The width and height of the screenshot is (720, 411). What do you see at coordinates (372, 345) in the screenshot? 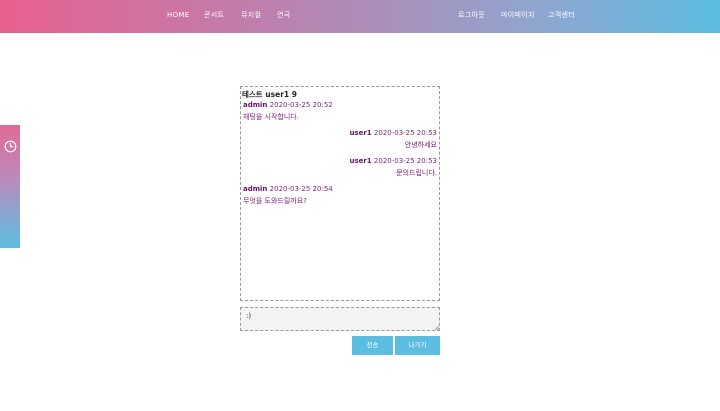
I see `send-button: 전송` at bounding box center [372, 345].